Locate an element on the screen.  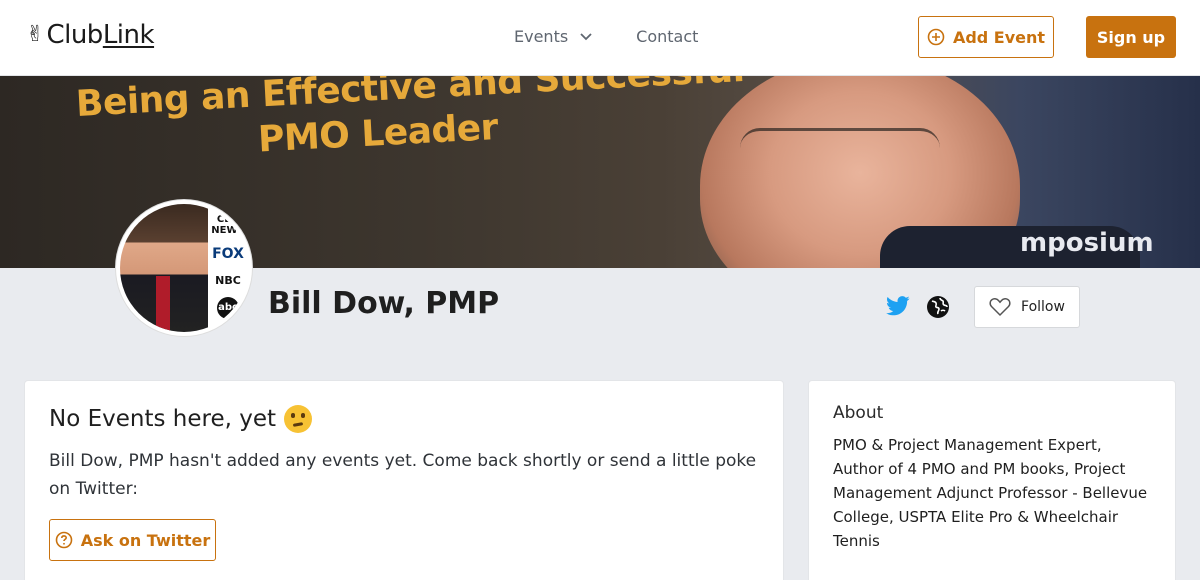
nav-events-label: Events is located at coordinates (541, 36).